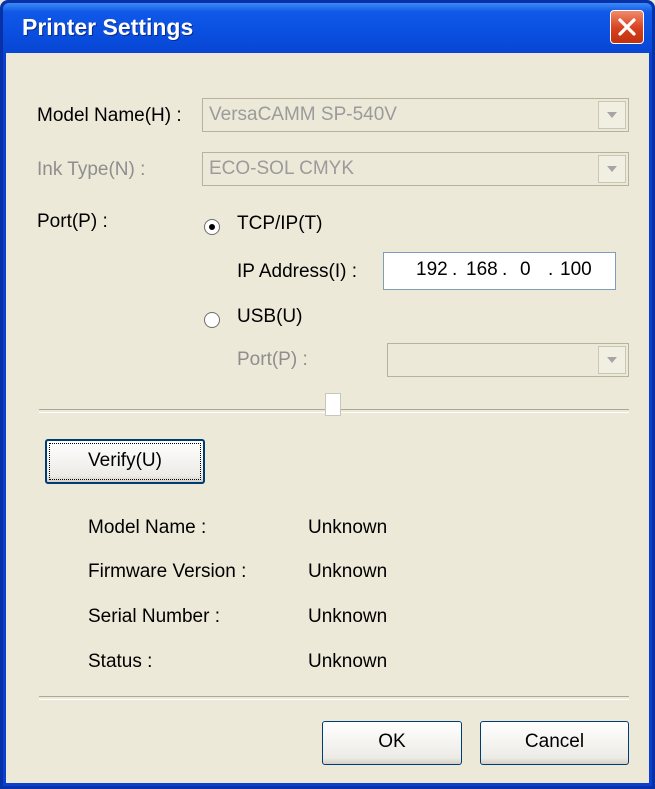  Describe the element at coordinates (348, 527) in the screenshot. I see `info-model-name-value: Unknown` at that location.